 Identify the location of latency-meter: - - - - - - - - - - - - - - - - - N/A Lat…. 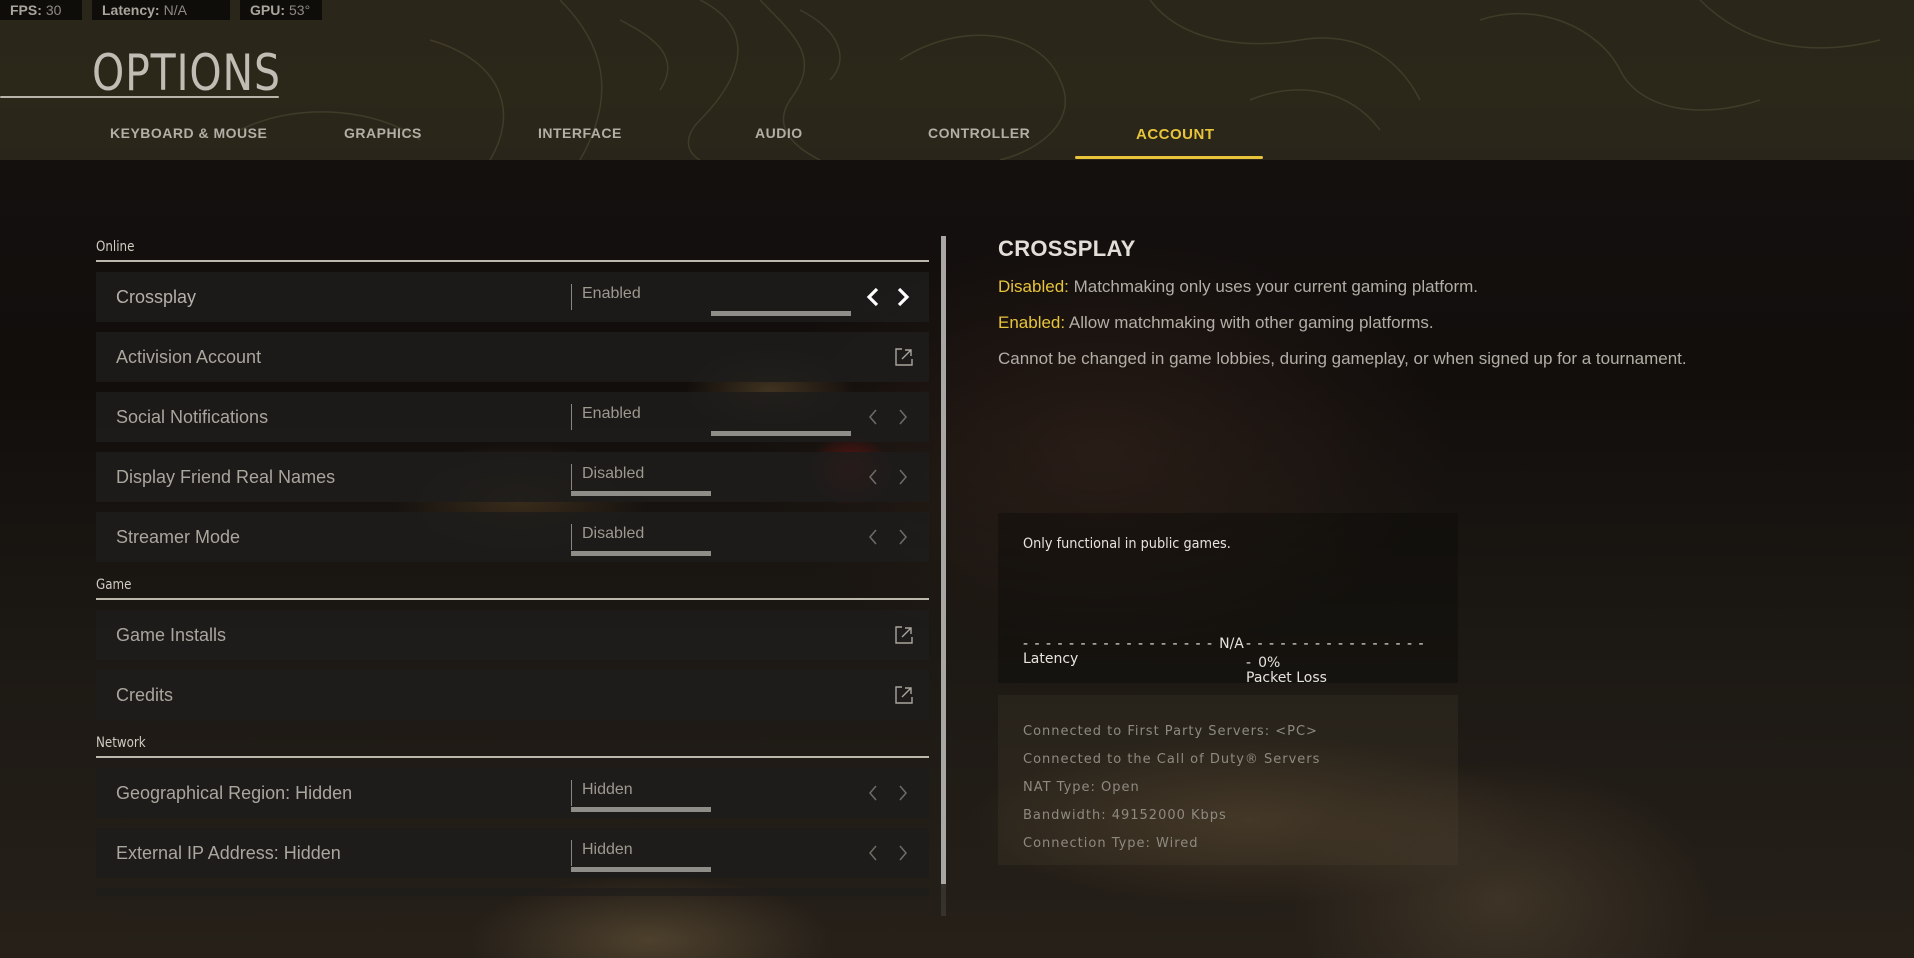
(1133, 650).